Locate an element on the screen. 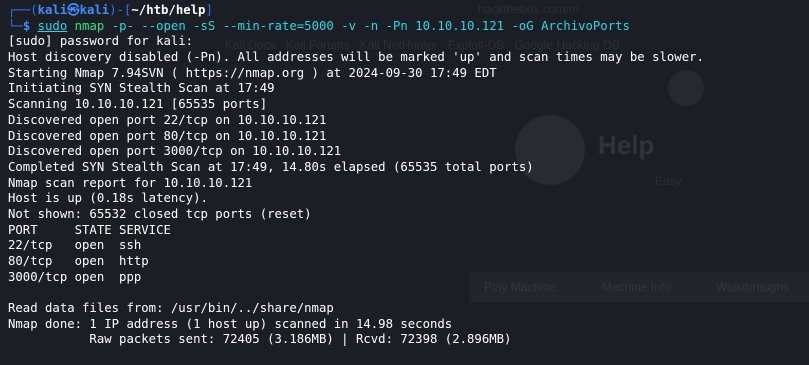 The width and height of the screenshot is (809, 365). prompt-corner-top: ┌── is located at coordinates (19, 10).